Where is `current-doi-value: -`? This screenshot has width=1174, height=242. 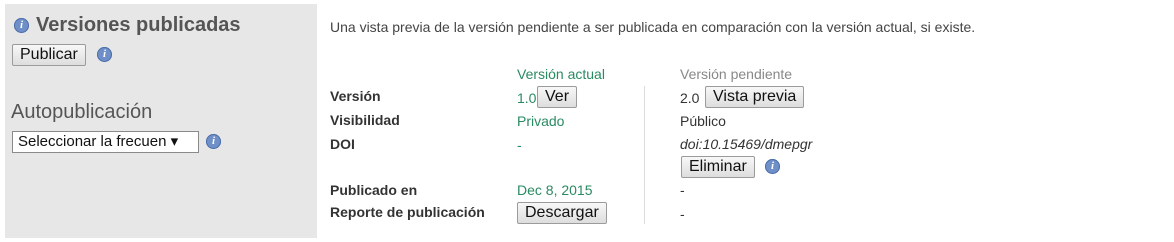
current-doi-value: - is located at coordinates (519, 145).